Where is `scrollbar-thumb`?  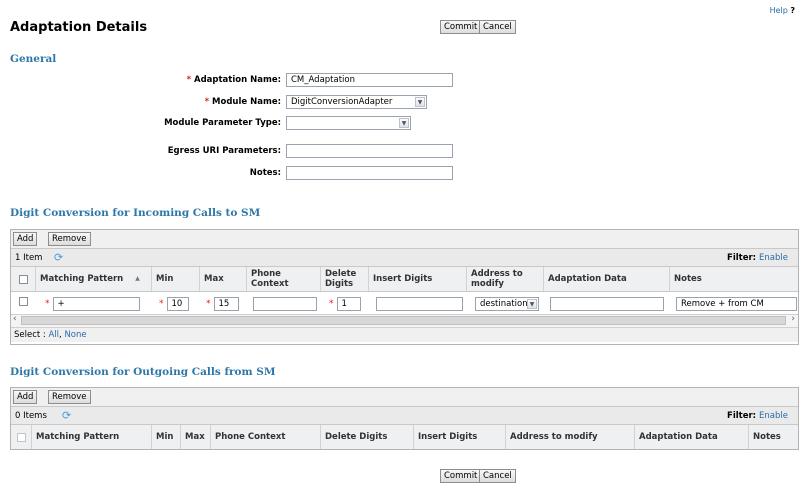 scrollbar-thumb is located at coordinates (403, 320).